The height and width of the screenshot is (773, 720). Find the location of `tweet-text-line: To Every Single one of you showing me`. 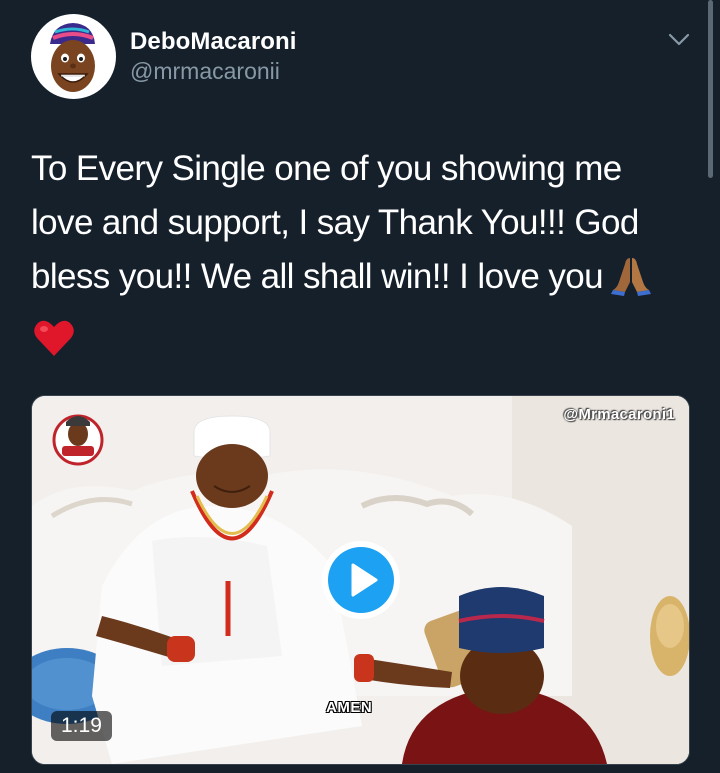

tweet-text-line: To Every Single one of you showing me is located at coordinates (326, 168).